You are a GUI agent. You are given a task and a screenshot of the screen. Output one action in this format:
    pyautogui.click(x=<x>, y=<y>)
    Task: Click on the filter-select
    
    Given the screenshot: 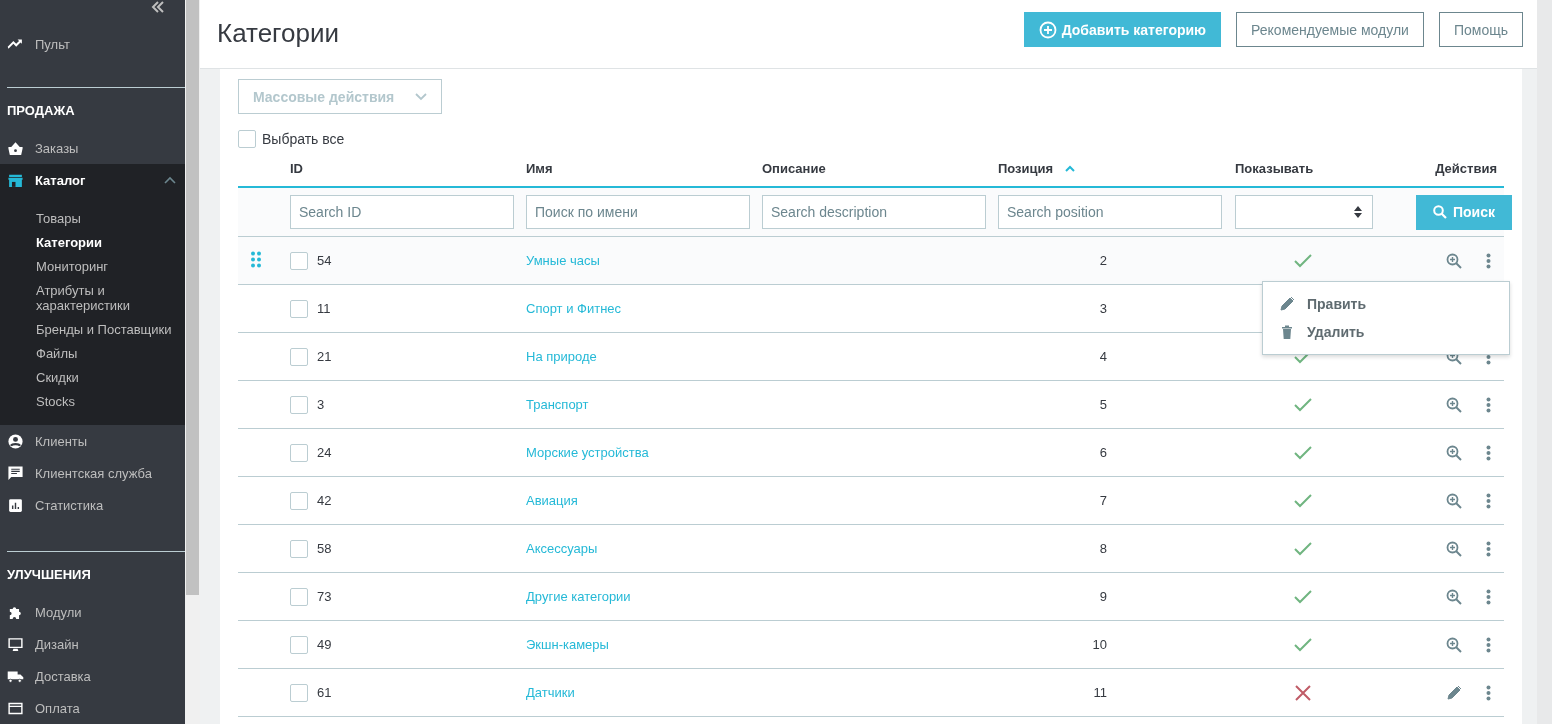 What is the action you would take?
    pyautogui.click(x=1304, y=212)
    